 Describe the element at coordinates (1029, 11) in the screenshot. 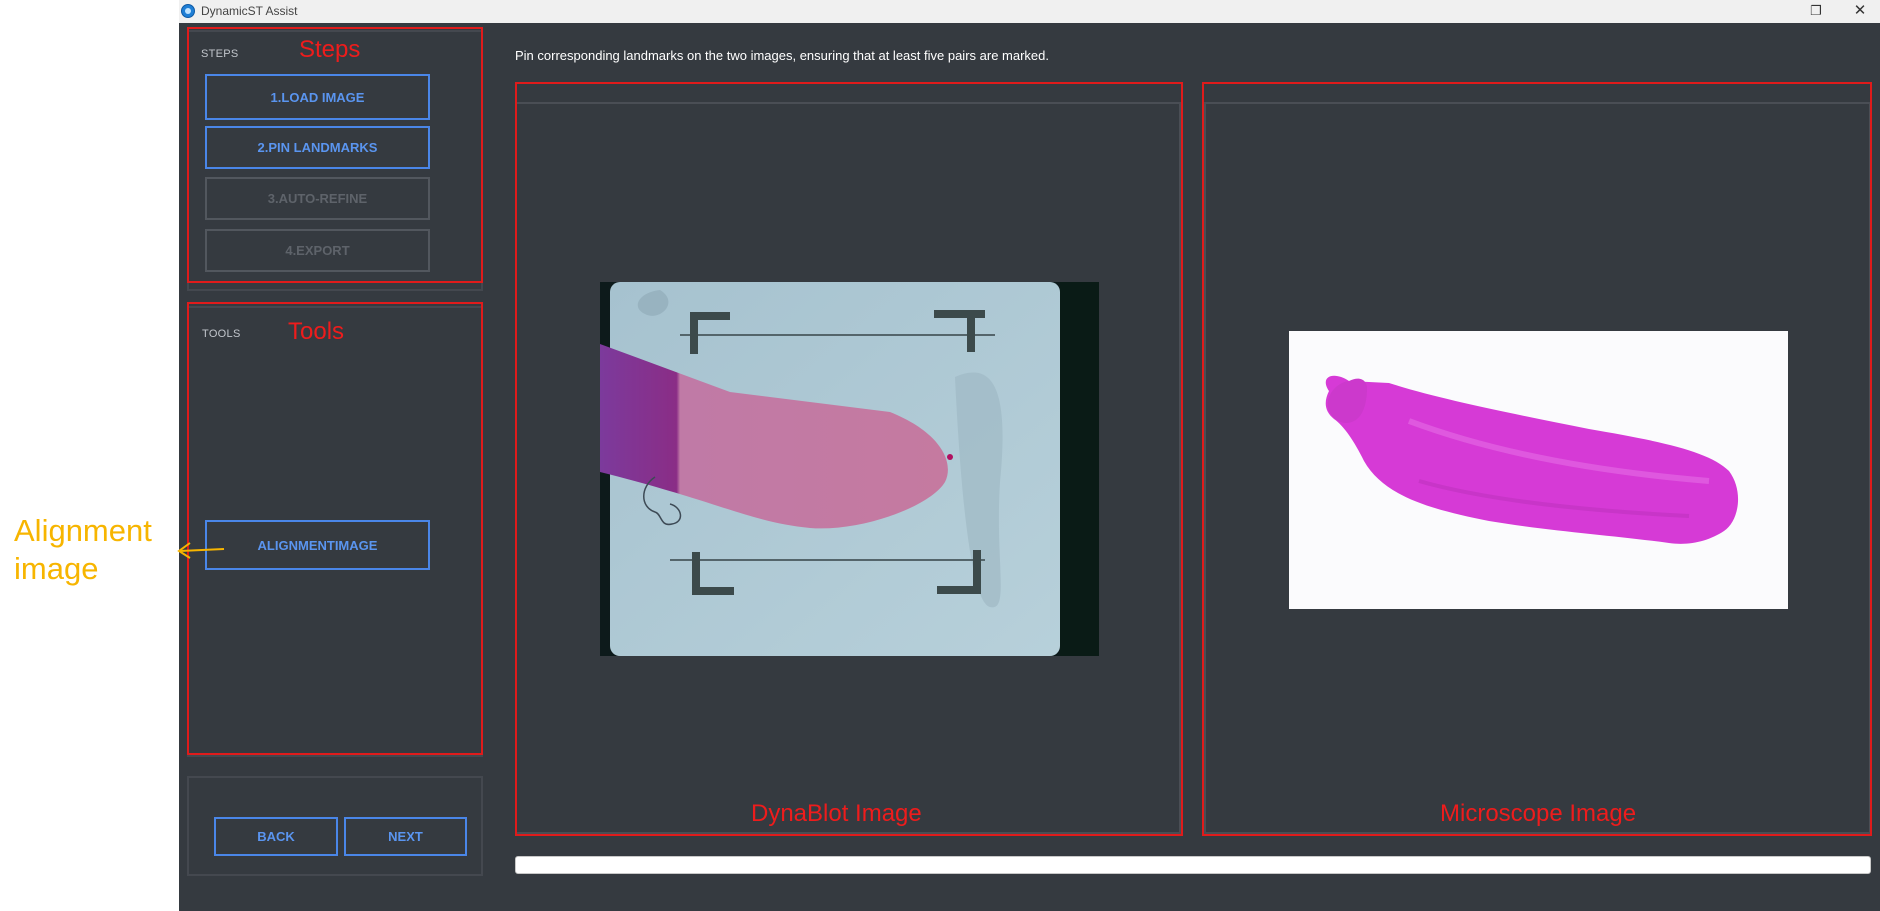

I see `title-bar: DynamicST Assist ❐ ✕` at that location.